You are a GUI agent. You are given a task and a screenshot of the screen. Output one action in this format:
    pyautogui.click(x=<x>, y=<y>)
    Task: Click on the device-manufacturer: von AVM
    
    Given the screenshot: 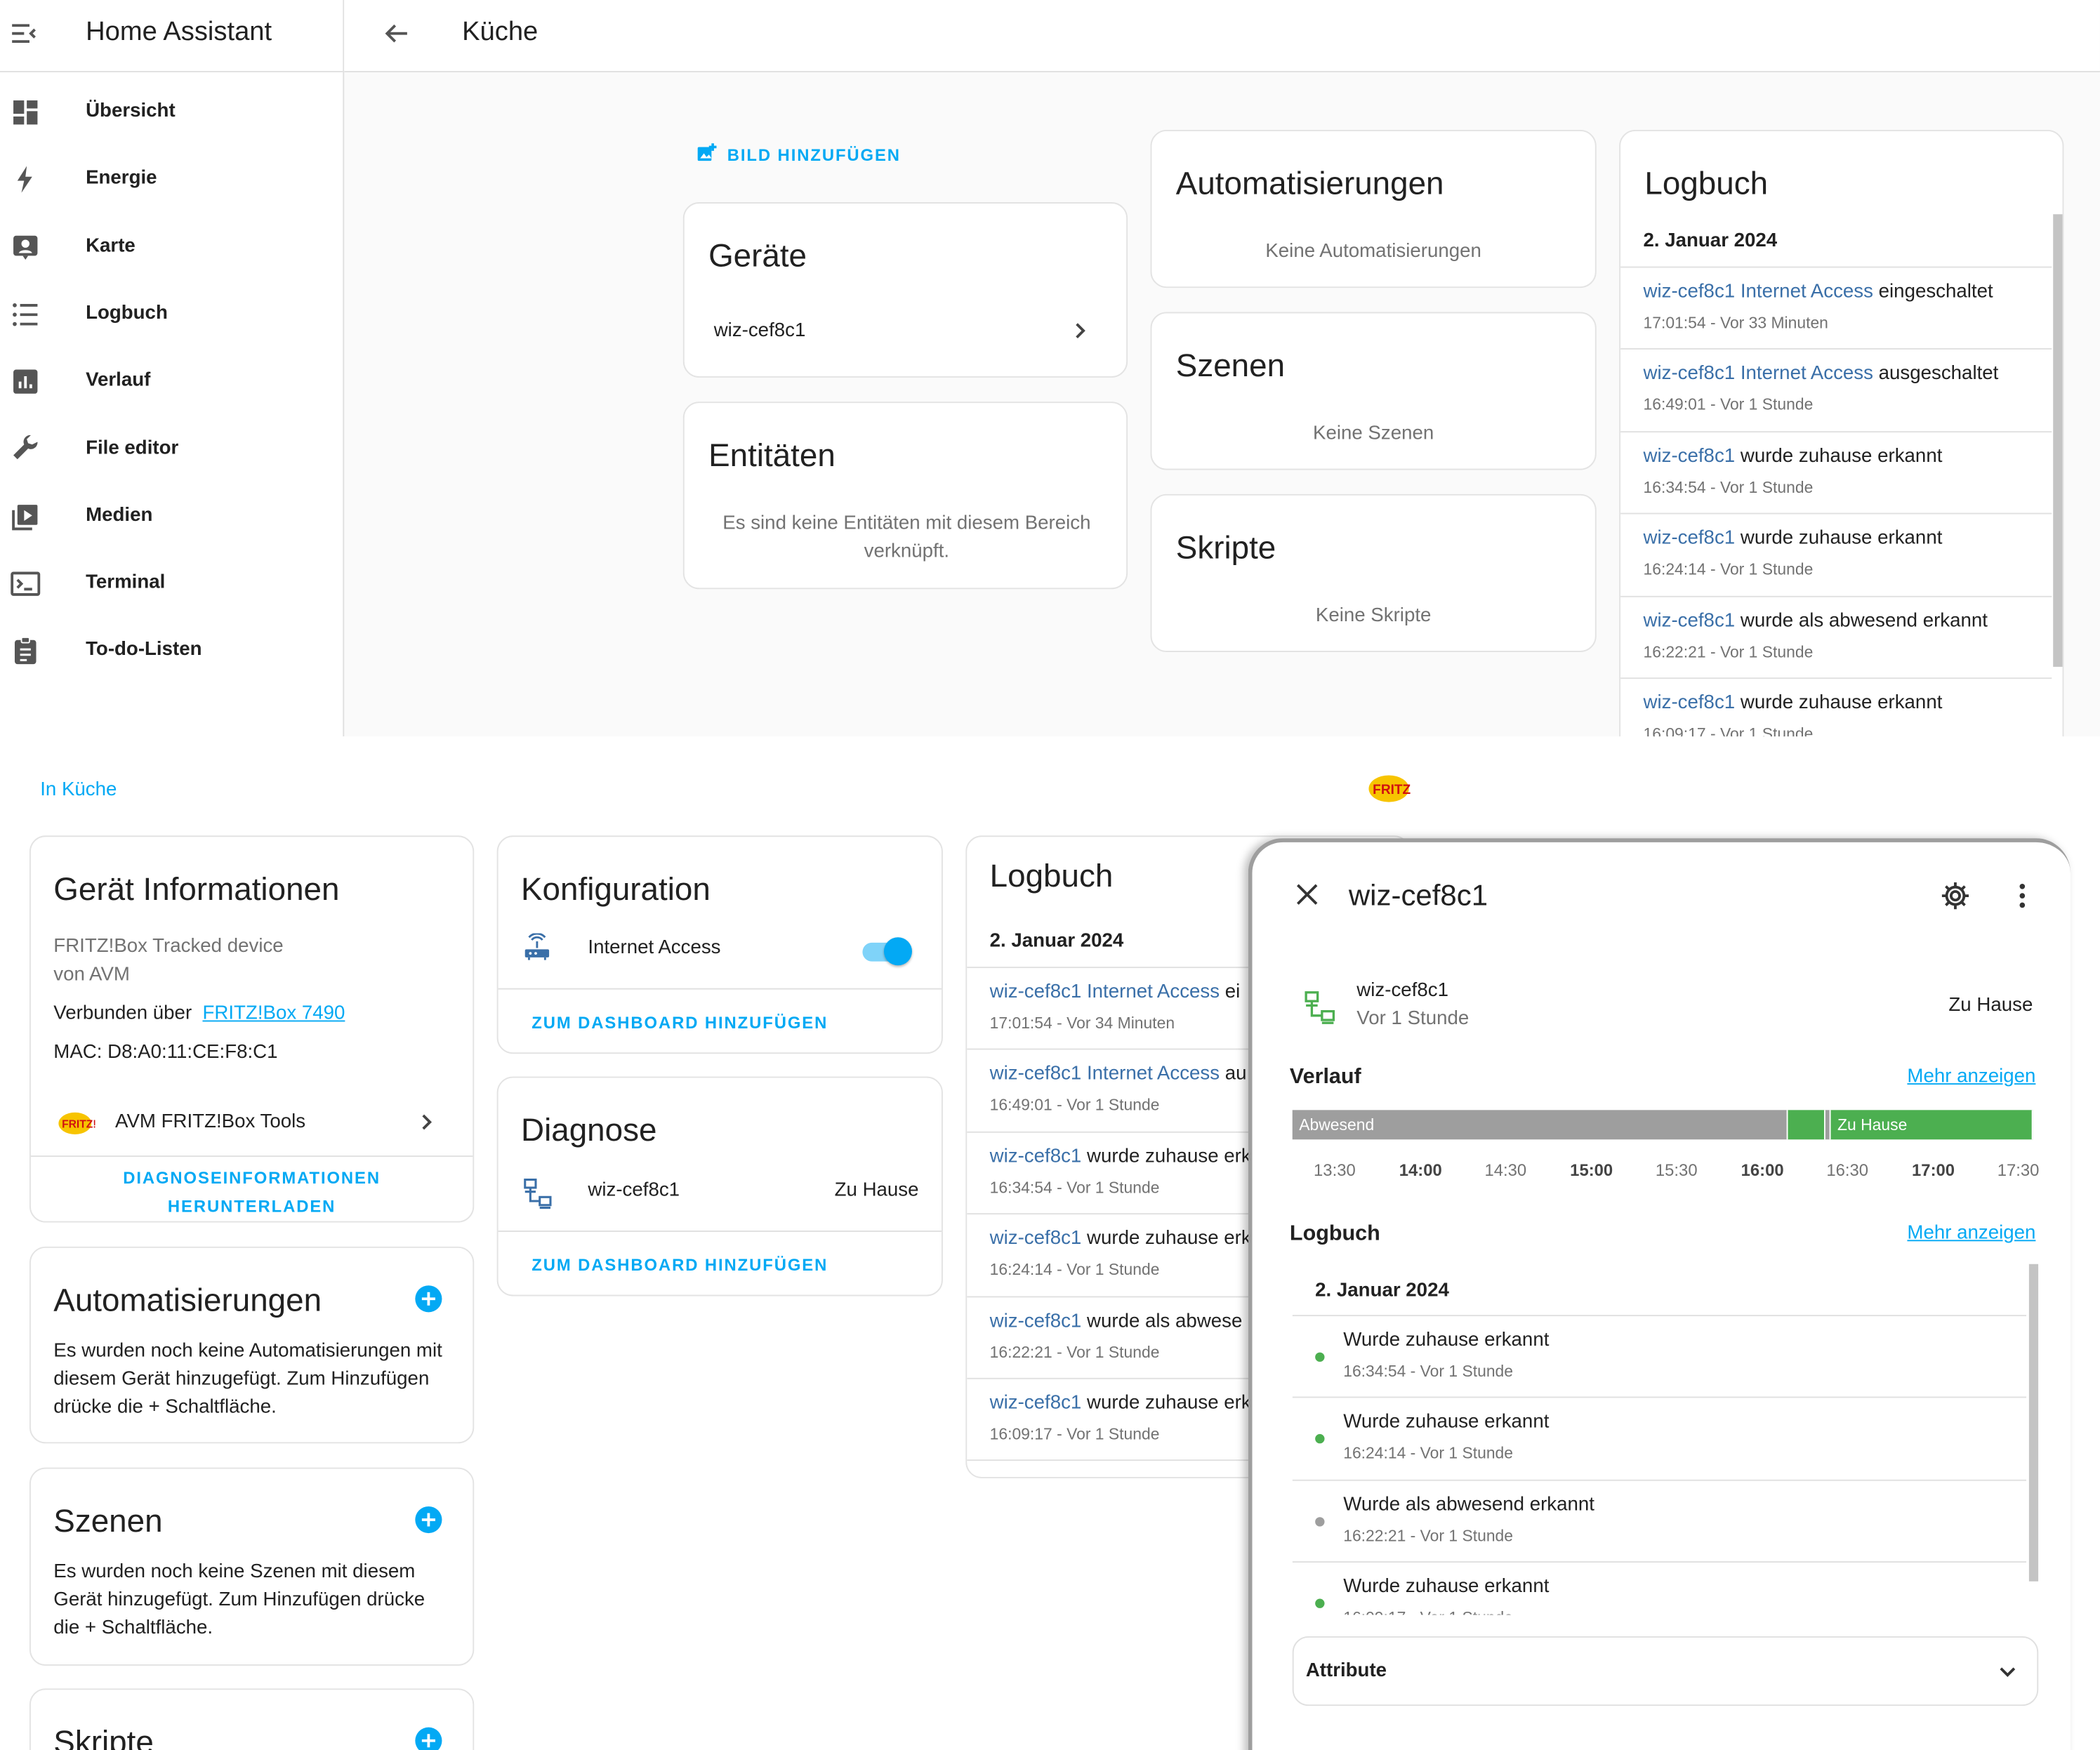 What is the action you would take?
    pyautogui.click(x=91, y=975)
    